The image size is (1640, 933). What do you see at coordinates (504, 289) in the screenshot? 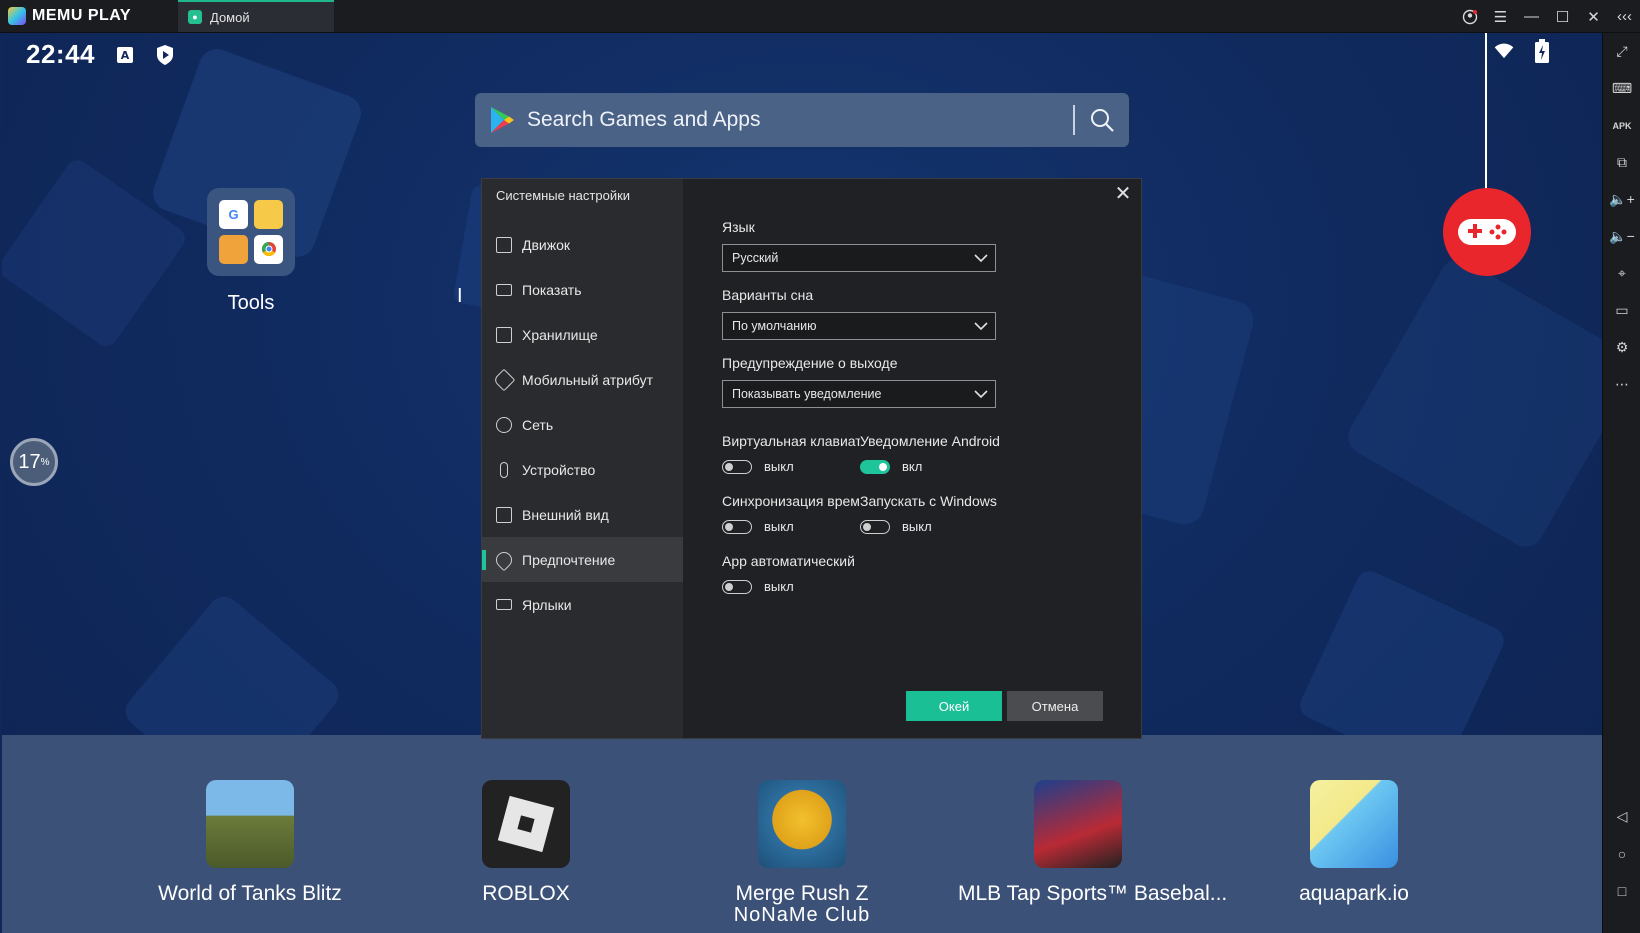
I see `monitor-icon` at bounding box center [504, 289].